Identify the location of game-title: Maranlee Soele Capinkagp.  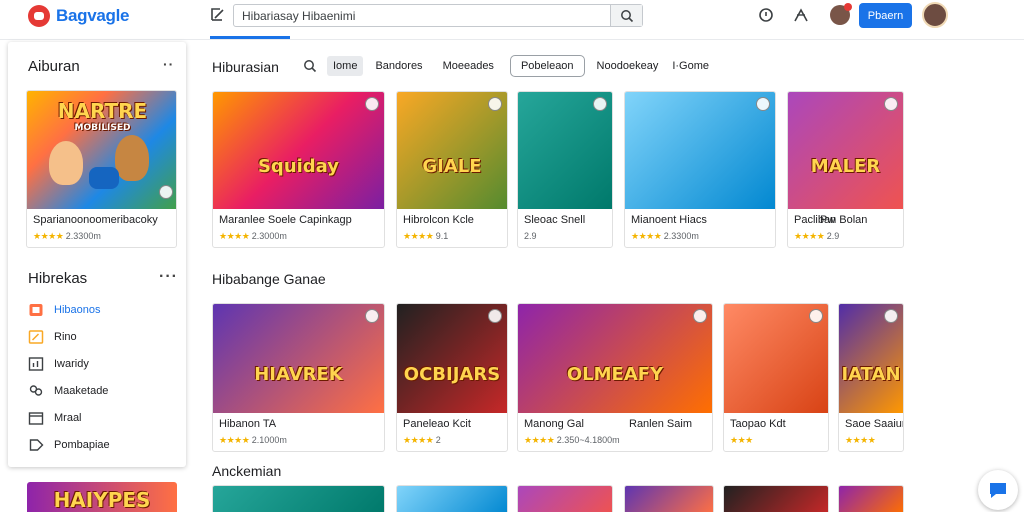
(285, 220).